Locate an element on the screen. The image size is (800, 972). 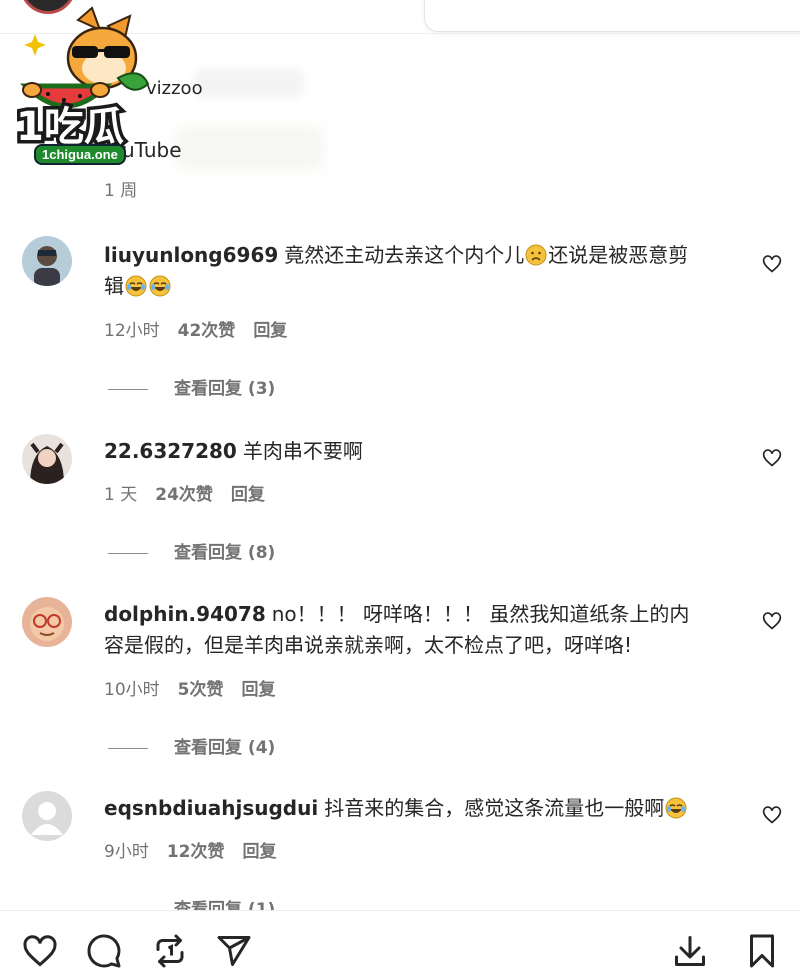
likes-count: 42次赞 is located at coordinates (207, 331).